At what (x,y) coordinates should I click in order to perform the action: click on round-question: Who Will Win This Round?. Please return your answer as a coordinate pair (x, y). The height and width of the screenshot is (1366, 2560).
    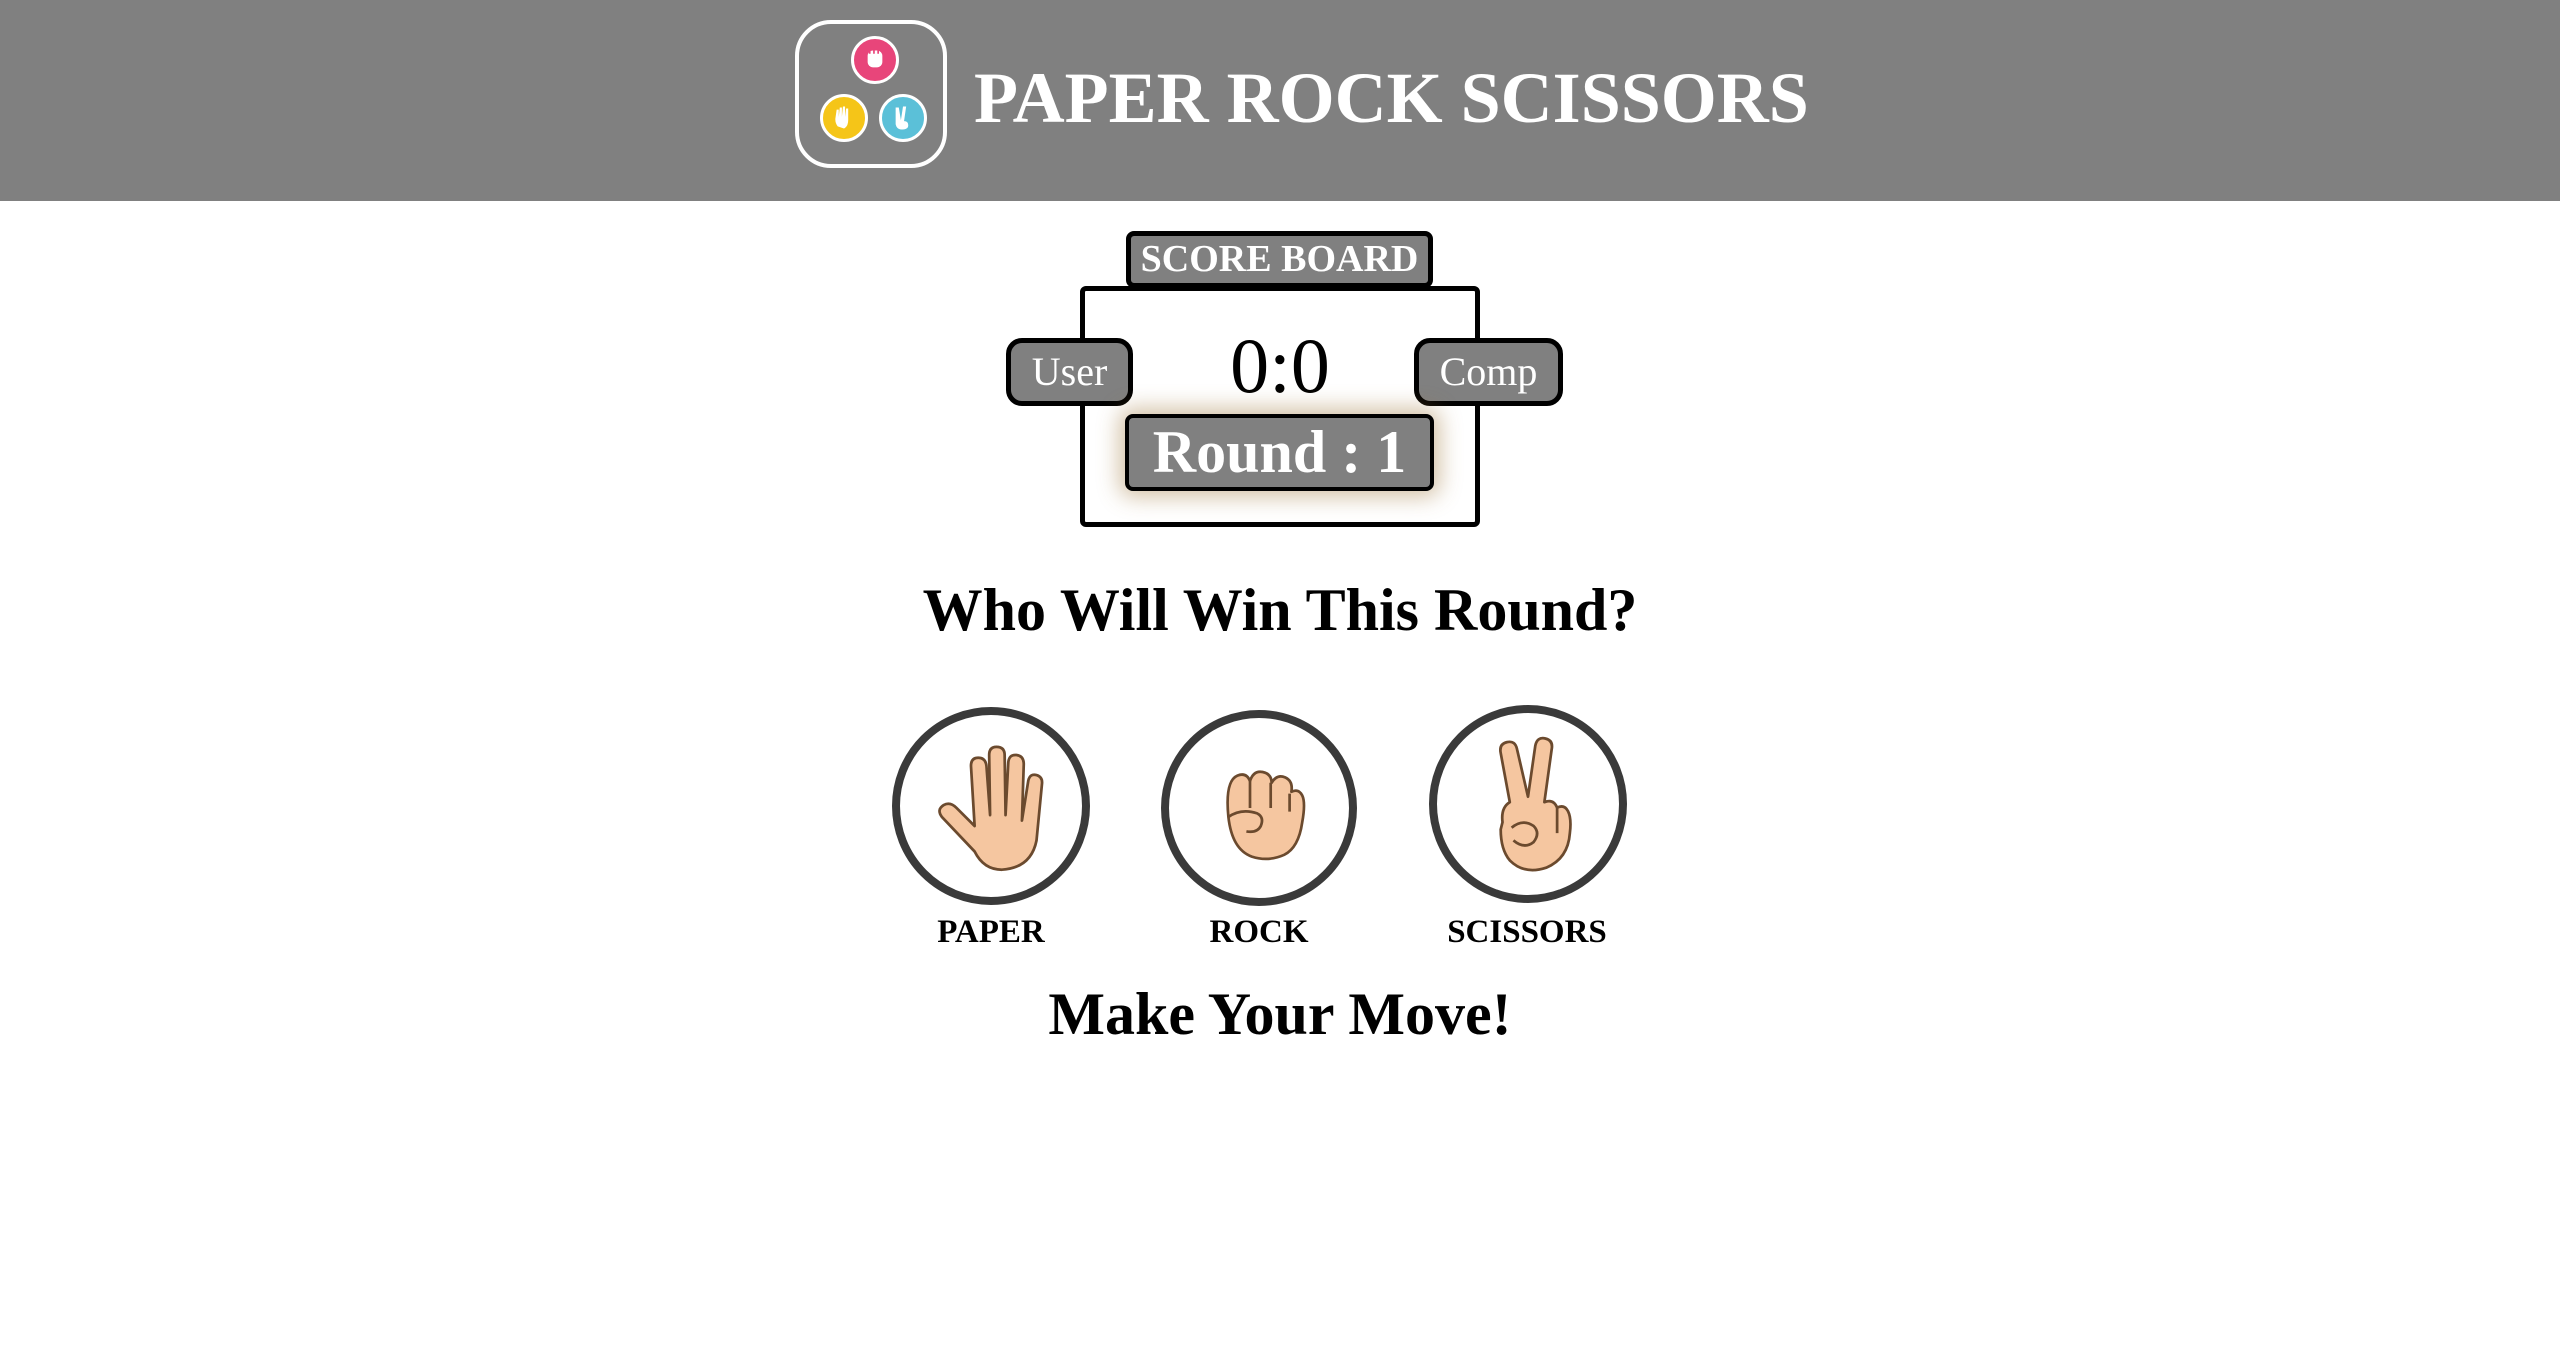
    Looking at the image, I should click on (1280, 610).